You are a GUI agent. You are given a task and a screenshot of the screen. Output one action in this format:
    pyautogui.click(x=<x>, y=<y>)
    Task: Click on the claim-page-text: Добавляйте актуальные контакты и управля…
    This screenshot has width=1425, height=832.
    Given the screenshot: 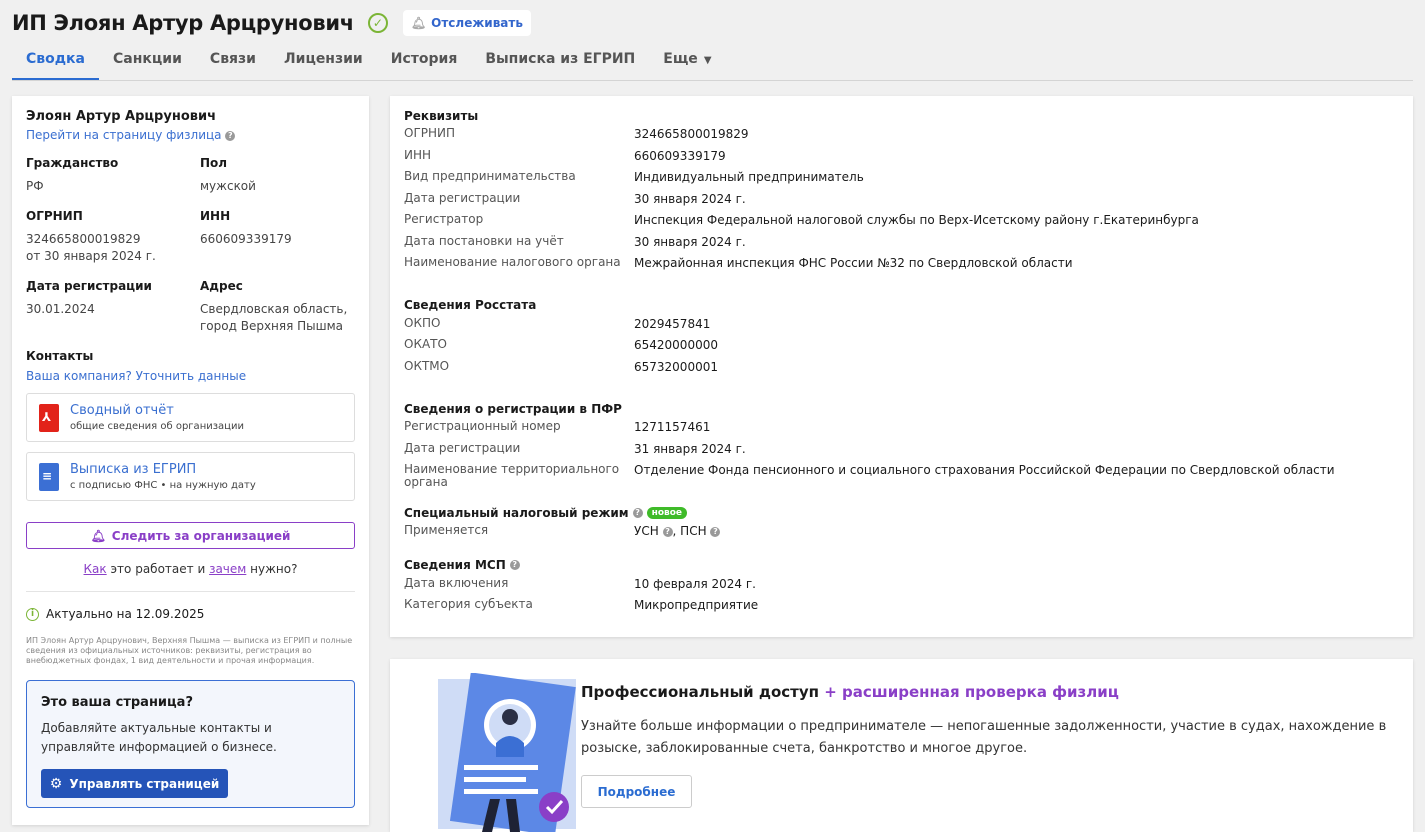 What is the action you would take?
    pyautogui.click(x=159, y=737)
    